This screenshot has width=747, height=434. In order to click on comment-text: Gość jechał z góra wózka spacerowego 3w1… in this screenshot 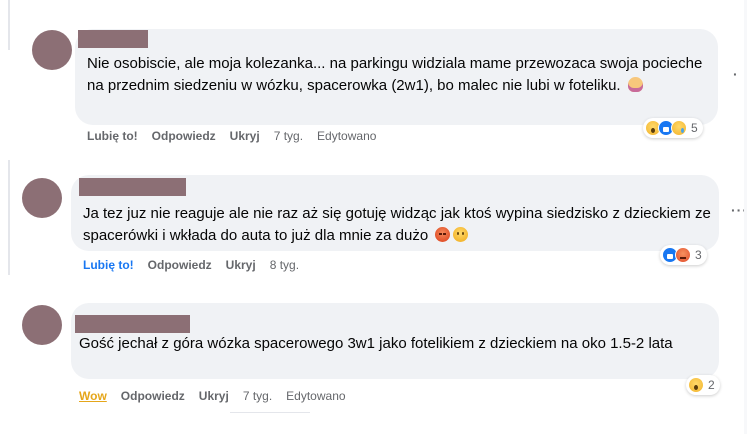, I will do `click(376, 343)`.